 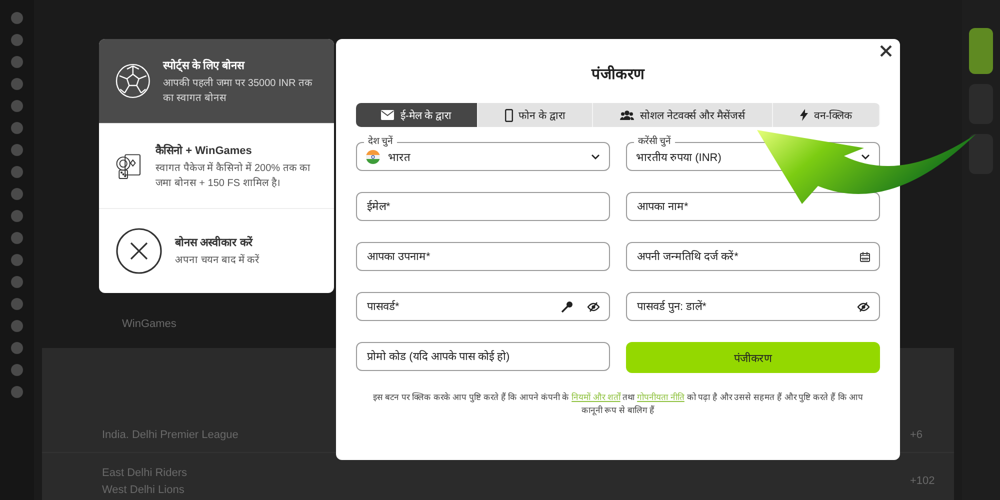 What do you see at coordinates (567, 306) in the screenshot?
I see `key-icon` at bounding box center [567, 306].